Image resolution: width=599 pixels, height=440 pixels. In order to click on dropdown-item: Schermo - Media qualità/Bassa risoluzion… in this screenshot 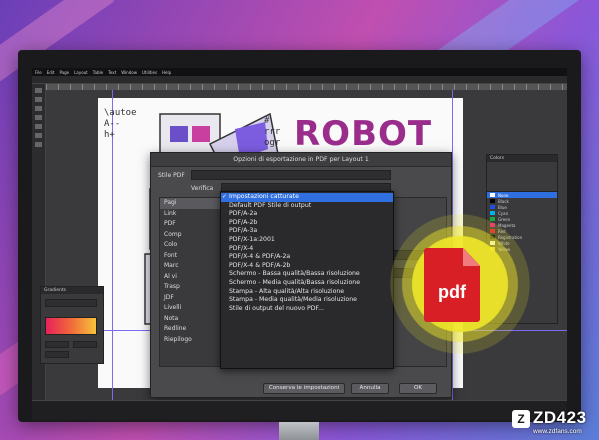, I will do `click(307, 283)`.